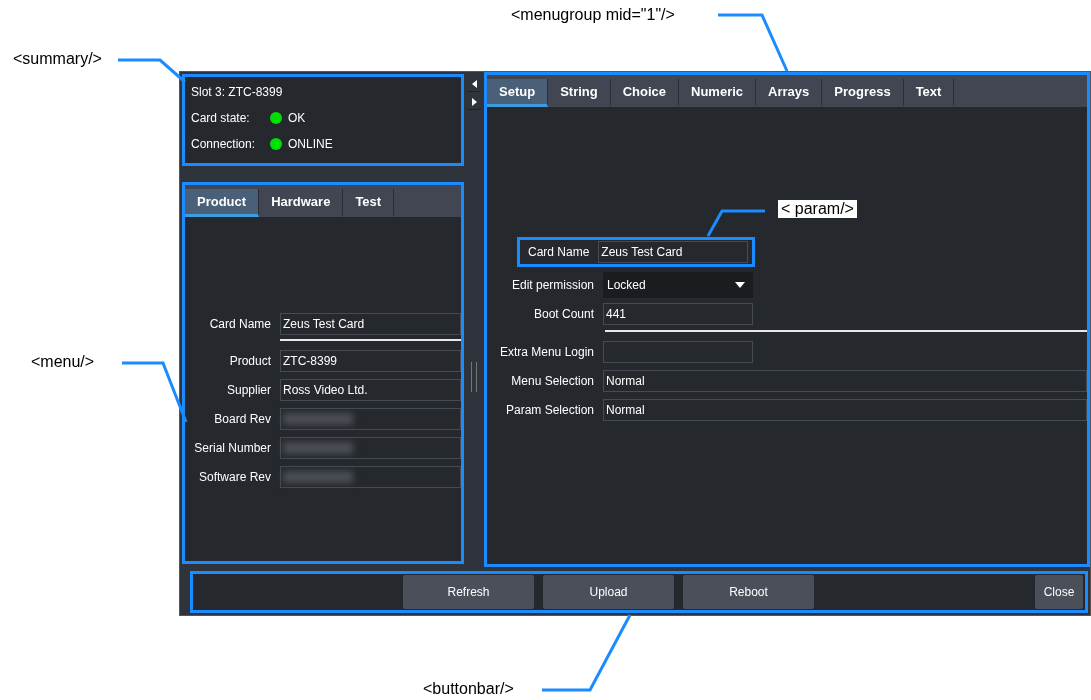 This screenshot has height=700, width=1091. I want to click on param-label: Param Selection, so click(549, 410).